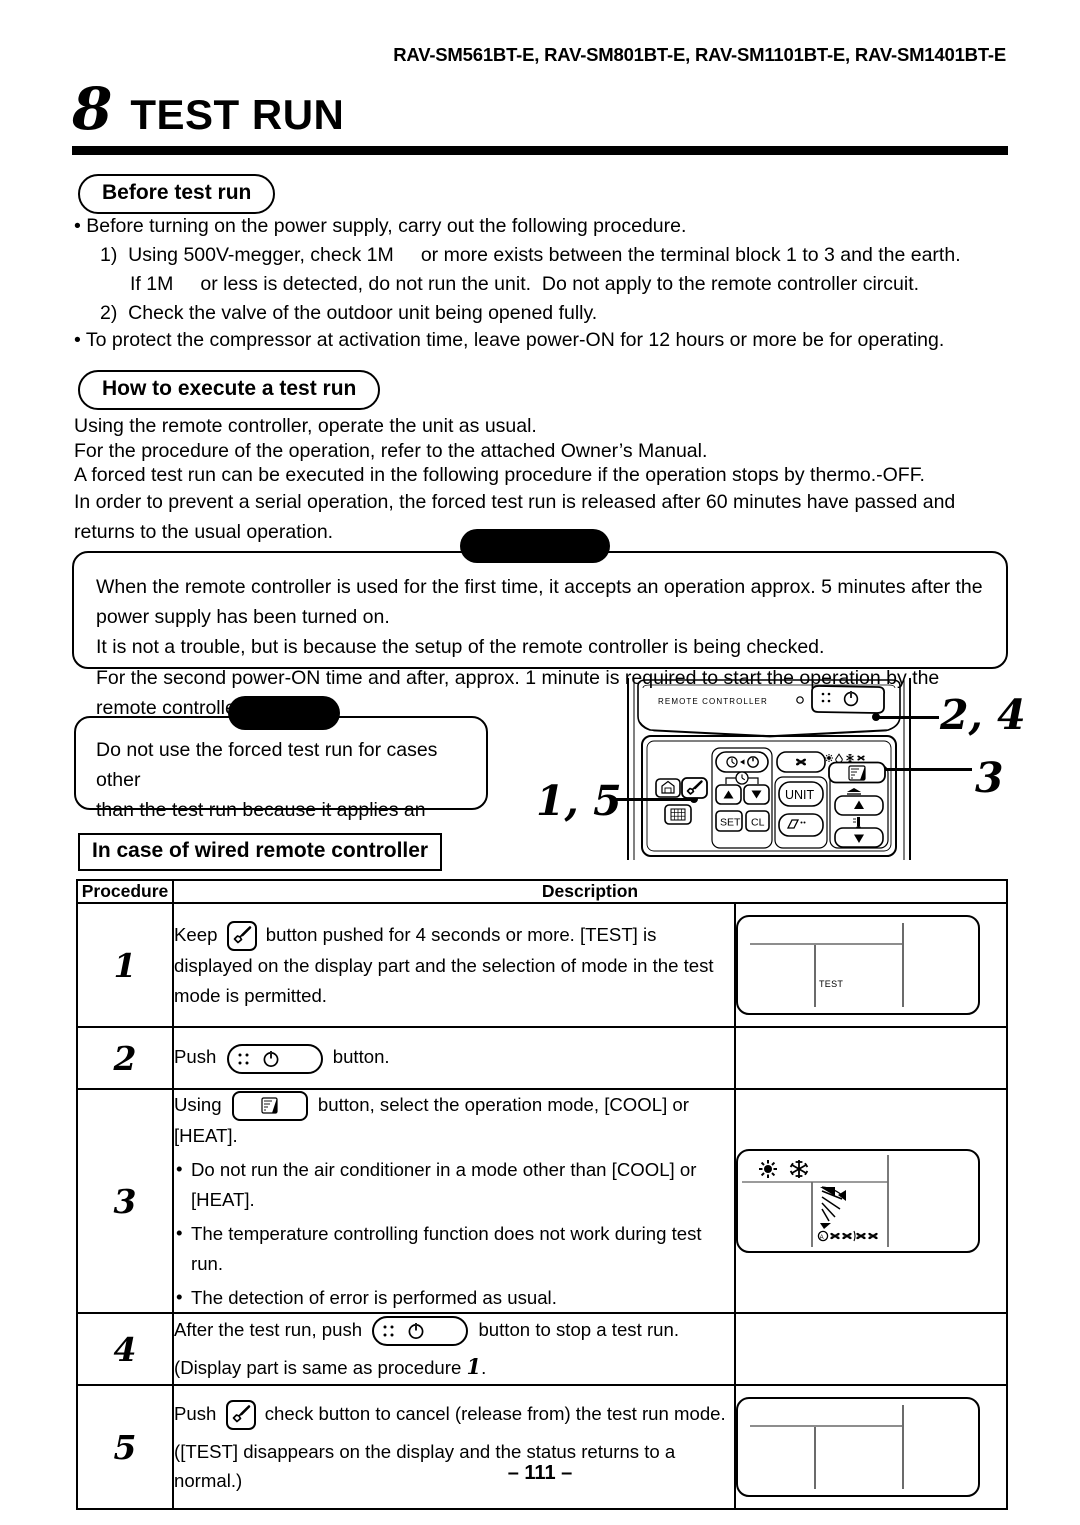  Describe the element at coordinates (871, 1349) in the screenshot. I see `row-4-lcd-cell` at that location.